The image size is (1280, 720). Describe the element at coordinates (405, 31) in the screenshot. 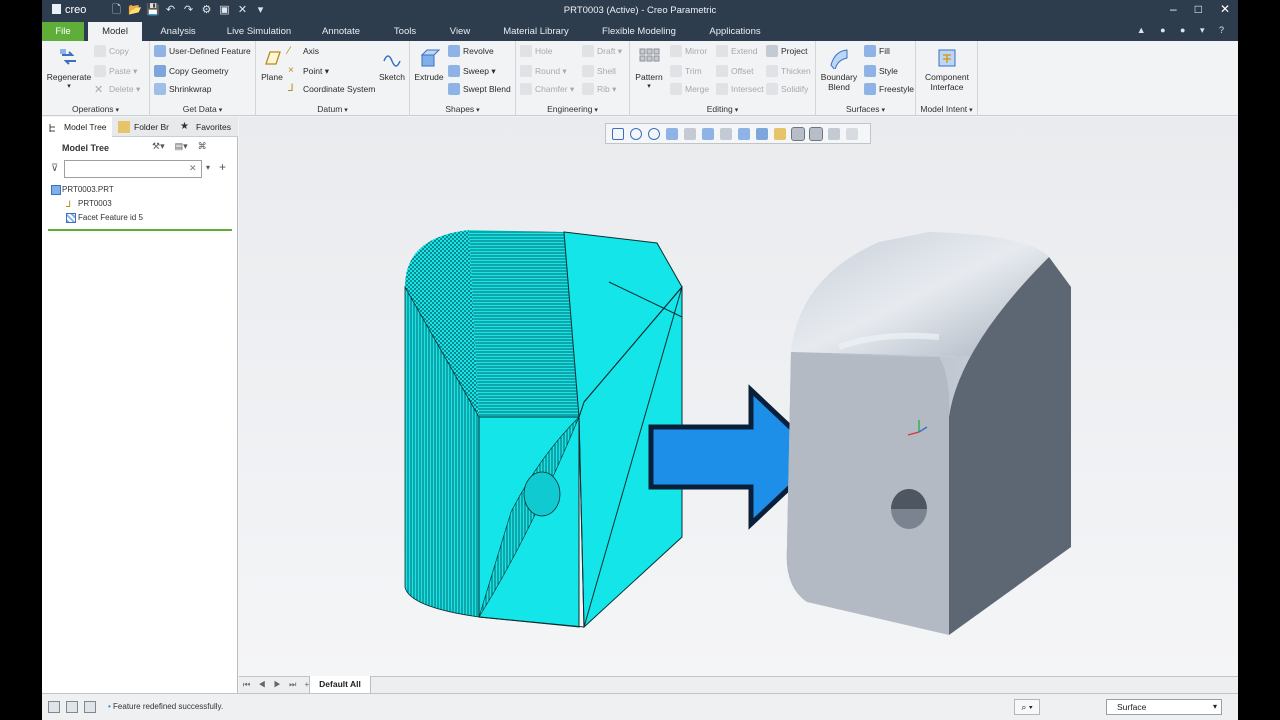

I see `tab-tools: Tools` at that location.